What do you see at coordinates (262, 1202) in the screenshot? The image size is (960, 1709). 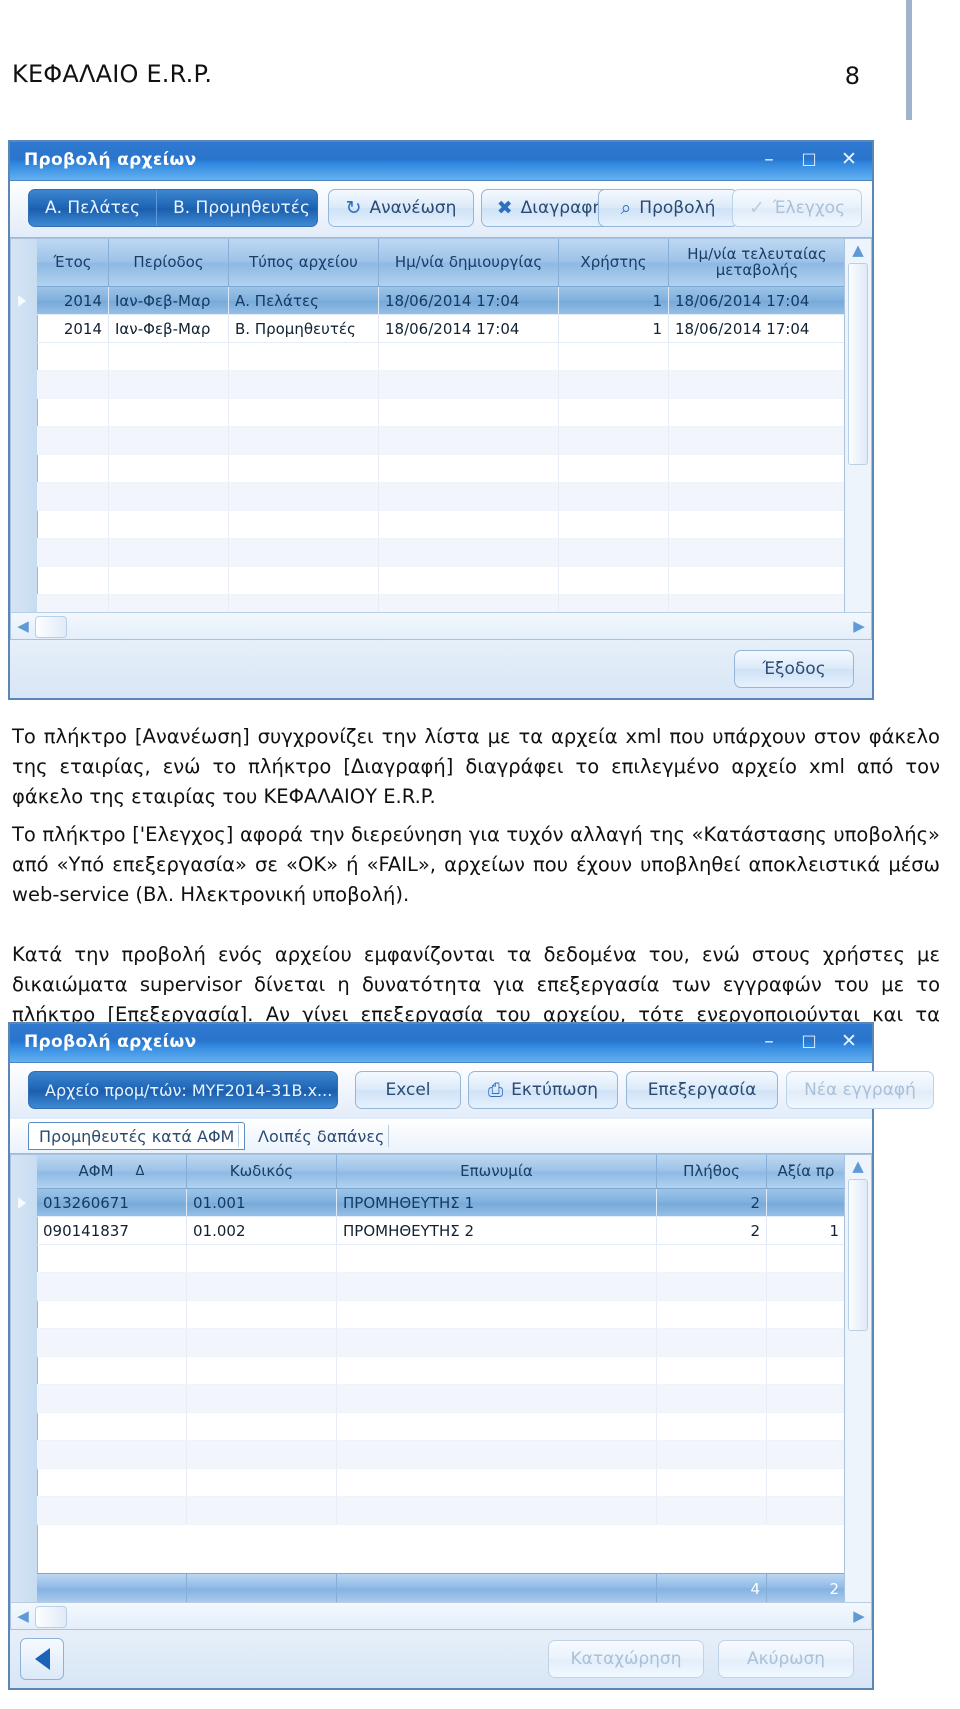 I see `cell-code: 01.001` at bounding box center [262, 1202].